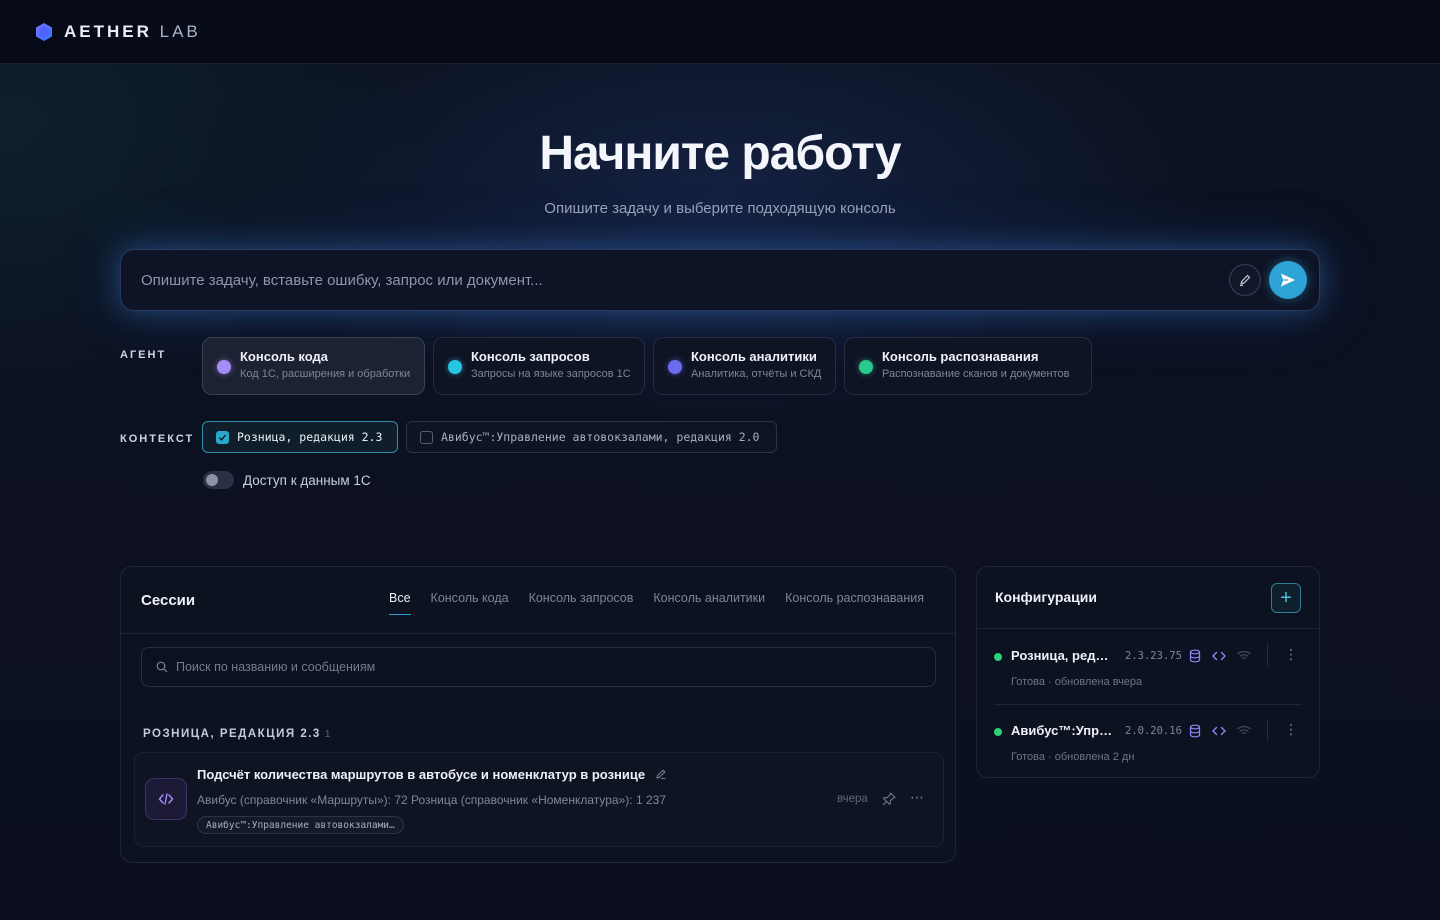  I want to click on context-chip-retail: Розница, редакция 2.3, so click(300, 437).